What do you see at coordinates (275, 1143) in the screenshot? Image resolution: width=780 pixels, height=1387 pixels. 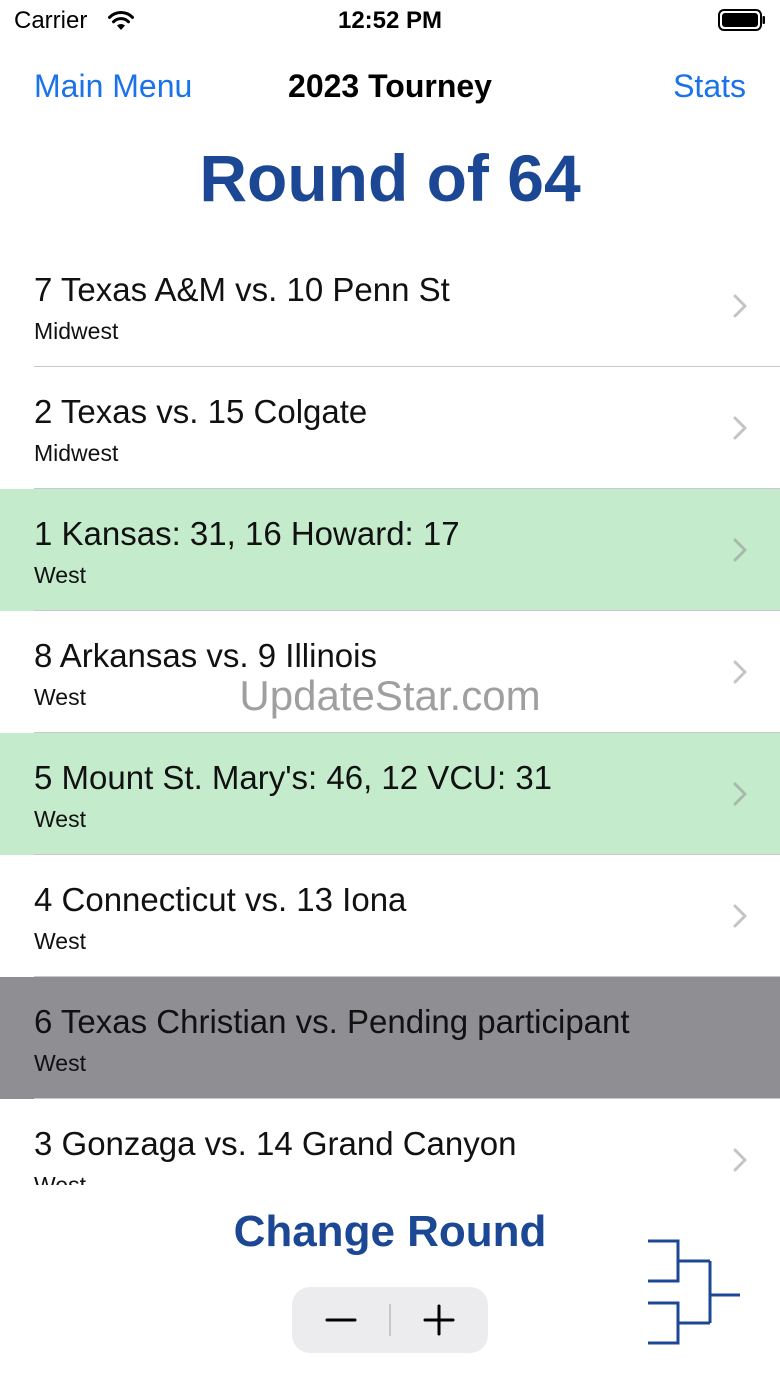 I see `game-matchup: 3 Gonzaga vs. 14 Grand Canyon` at bounding box center [275, 1143].